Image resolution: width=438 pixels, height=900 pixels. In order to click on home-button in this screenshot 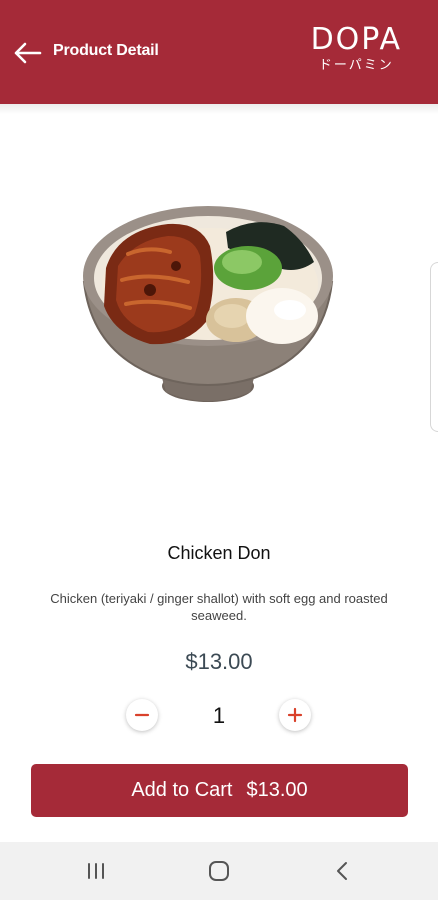, I will do `click(219, 871)`.